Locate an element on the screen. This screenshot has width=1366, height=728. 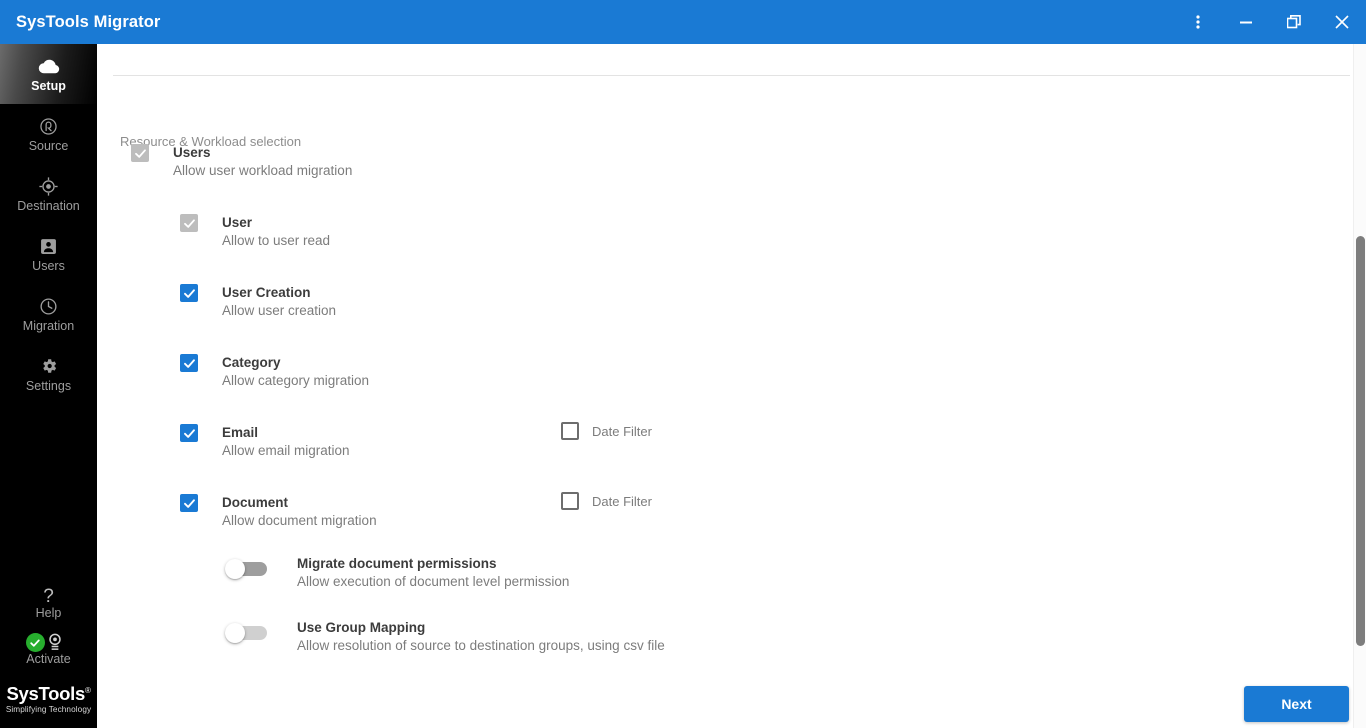
sidebar-item-label: Settings is located at coordinates (48, 386).